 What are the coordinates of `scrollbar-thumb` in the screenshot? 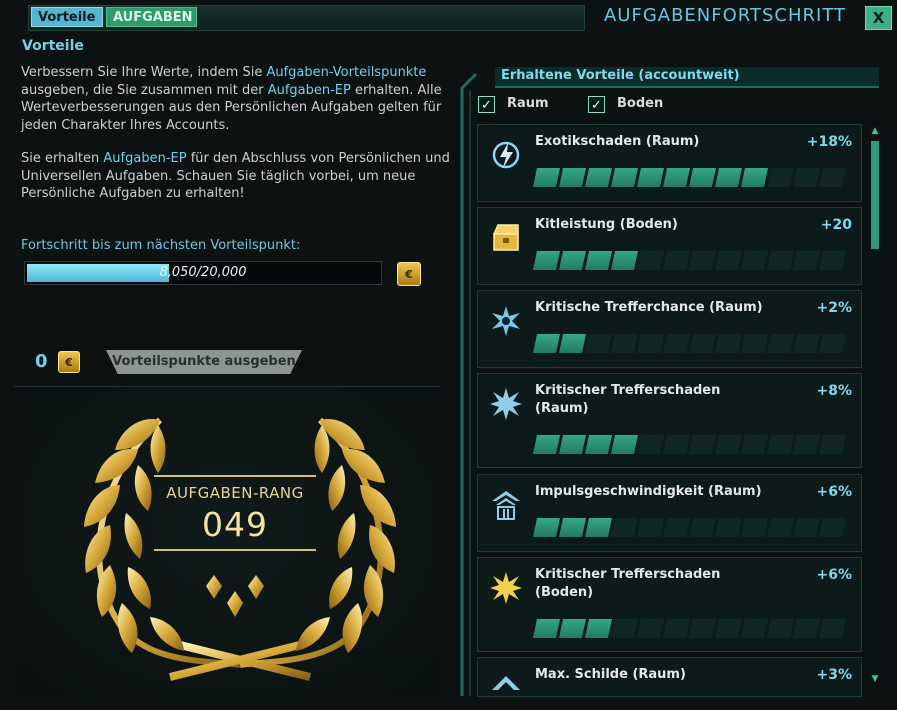 It's located at (875, 195).